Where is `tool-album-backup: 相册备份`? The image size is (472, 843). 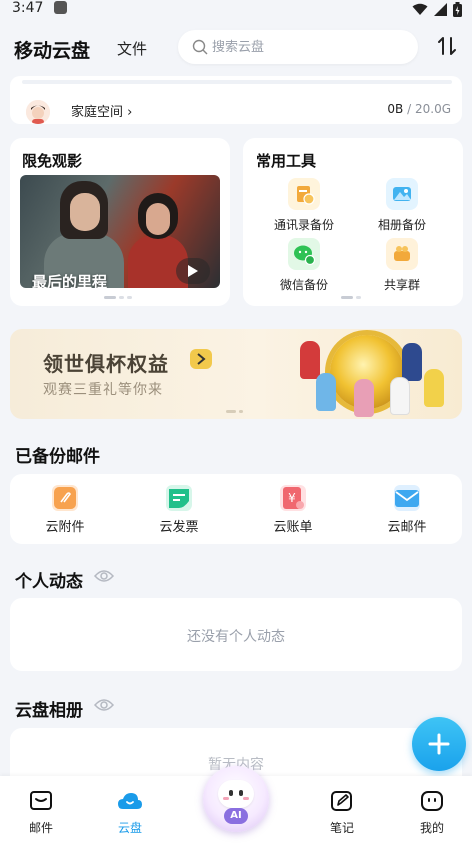 tool-album-backup: 相册备份 is located at coordinates (402, 205).